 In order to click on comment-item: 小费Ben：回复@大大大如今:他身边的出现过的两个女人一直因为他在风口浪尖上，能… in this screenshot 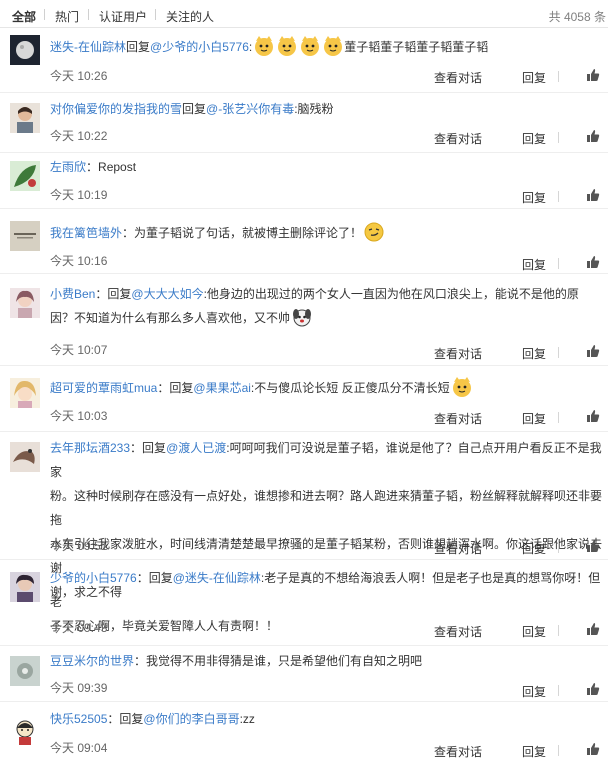, I will do `click(304, 320)`.